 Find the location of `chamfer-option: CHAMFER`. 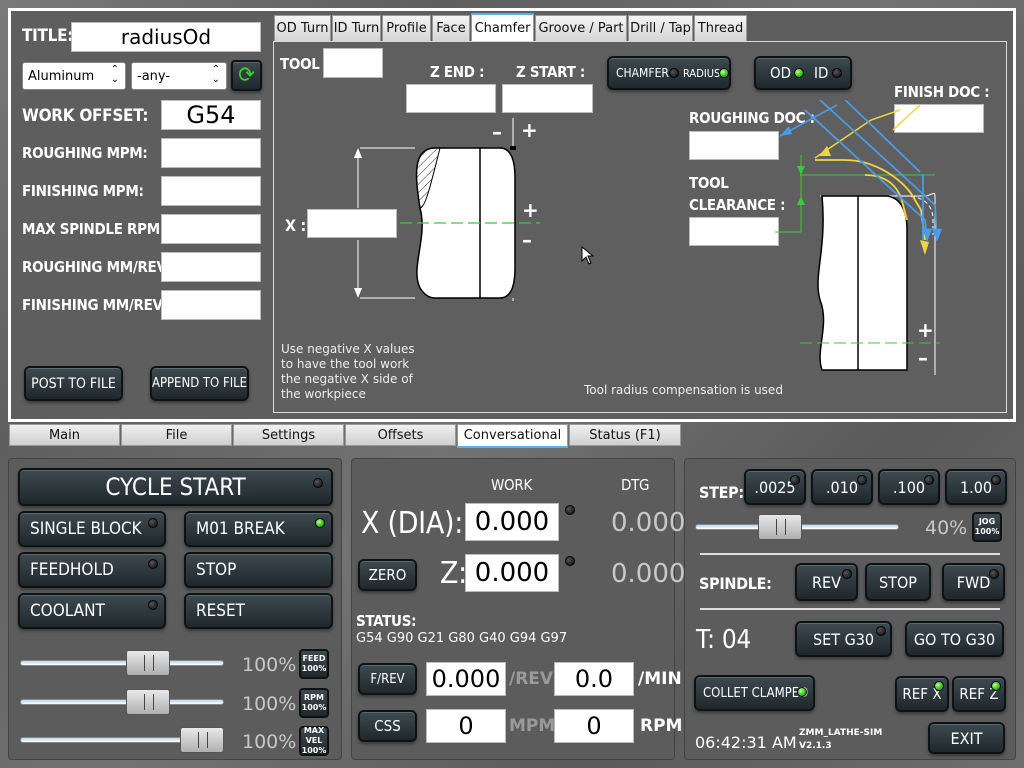

chamfer-option: CHAMFER is located at coordinates (642, 73).